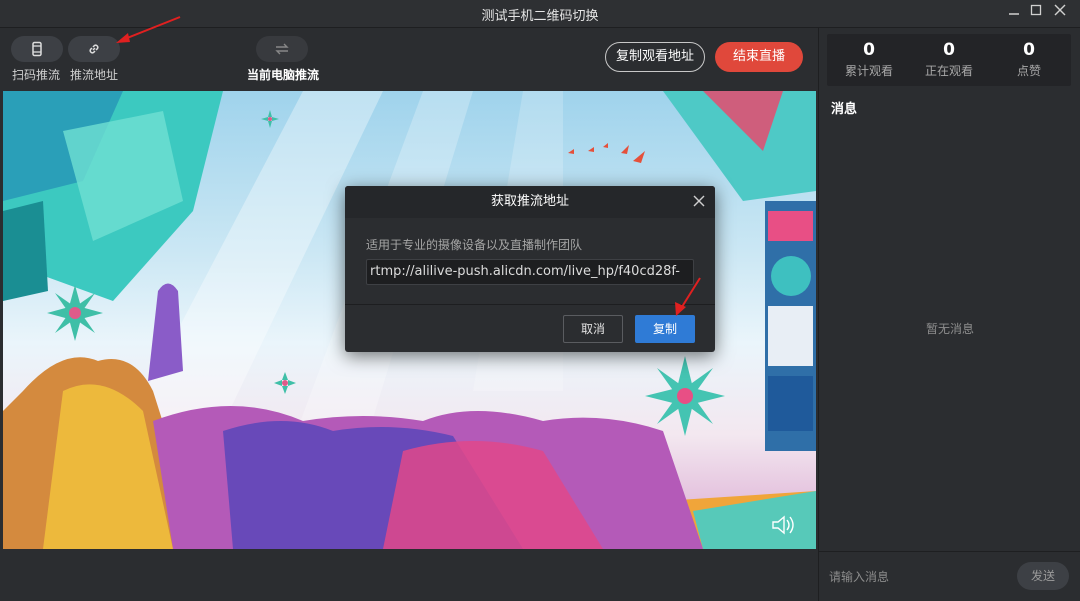  I want to click on toolbar: 扫码推流 推流地址 当前电脑推流 复制观看地址 结束直播, so click(409, 59).